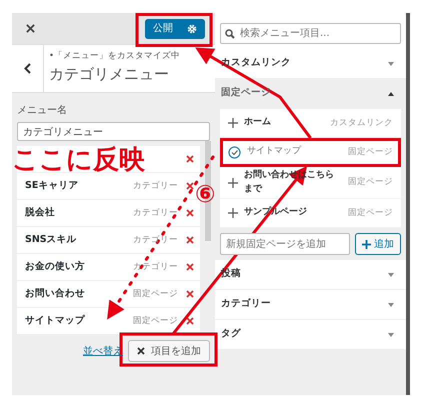  What do you see at coordinates (55, 267) in the screenshot?
I see `item-title: お金の使い方` at bounding box center [55, 267].